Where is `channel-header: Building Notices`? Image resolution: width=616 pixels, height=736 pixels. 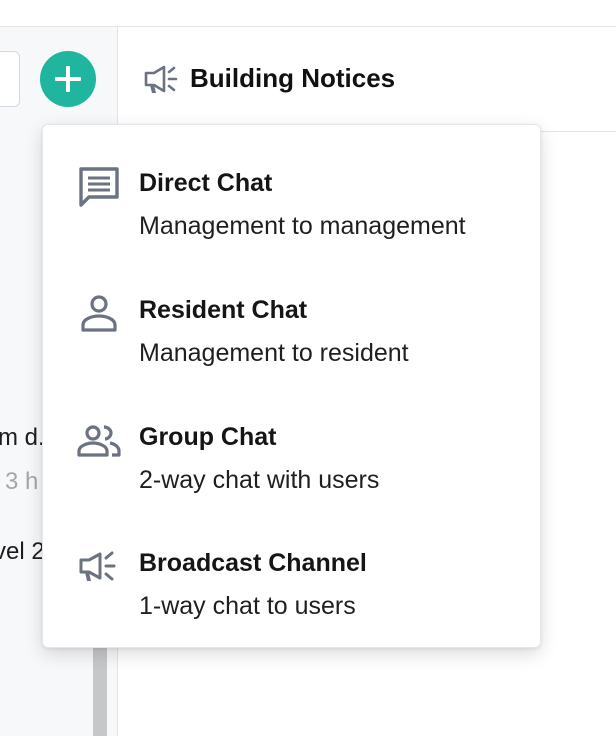
channel-header: Building Notices is located at coordinates (367, 79).